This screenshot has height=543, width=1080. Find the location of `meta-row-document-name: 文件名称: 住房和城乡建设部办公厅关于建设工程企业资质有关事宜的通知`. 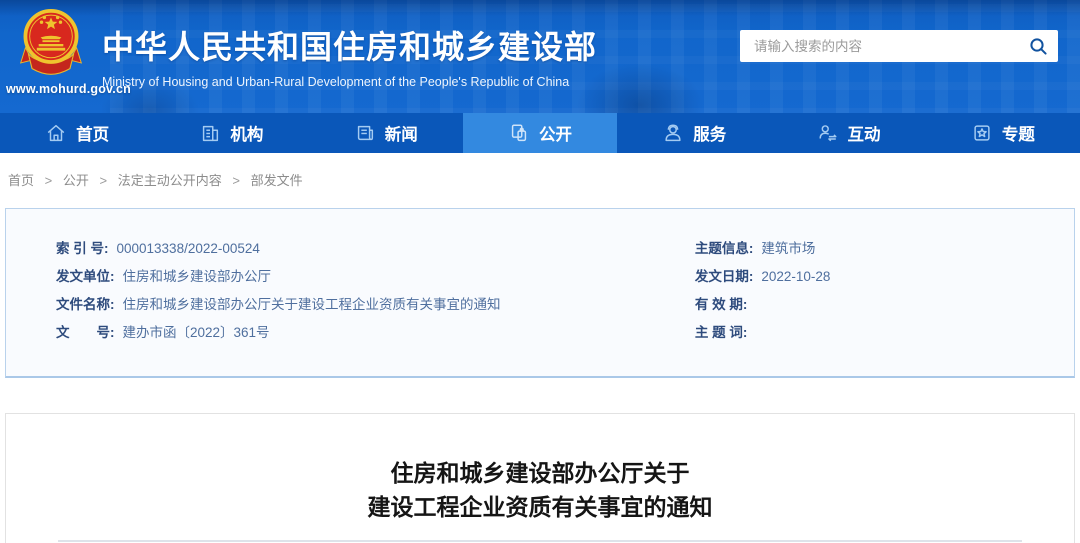

meta-row-document-name: 文件名称: 住房和城乡建设部办公厅关于建设工程企业资质有关事宜的通知 is located at coordinates (375, 304).